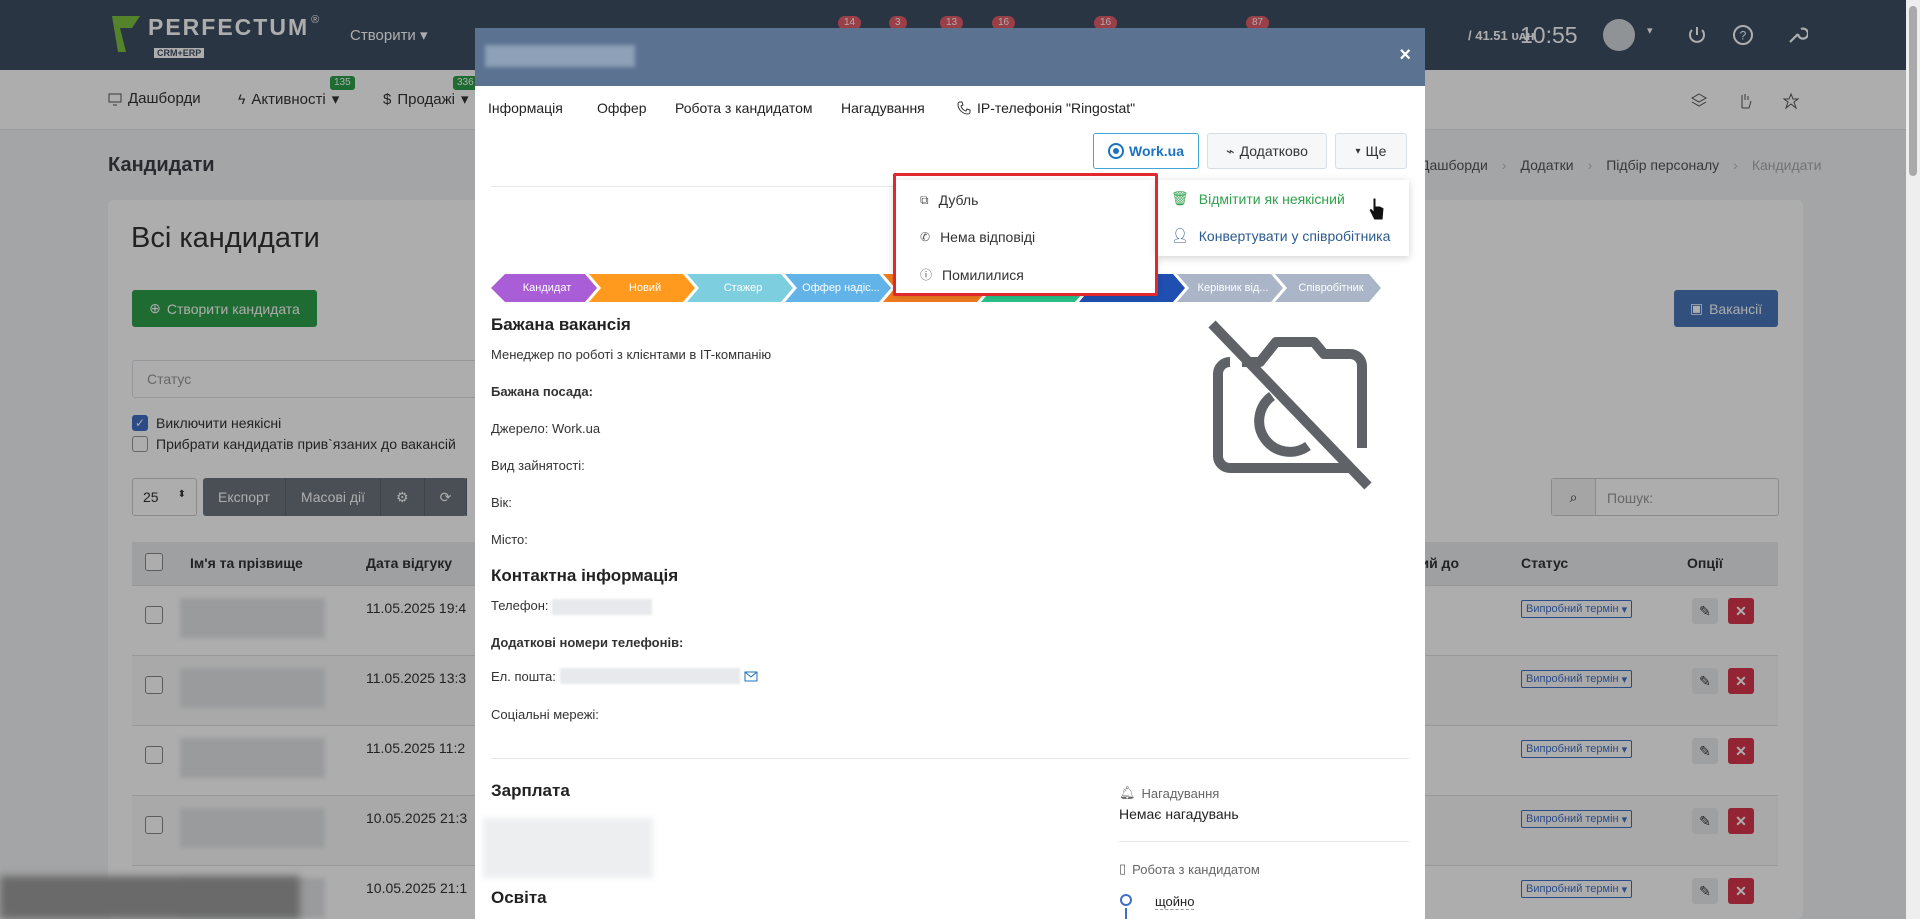 This screenshot has width=1920, height=919. What do you see at coordinates (1056, 108) in the screenshot?
I see `tab-ringostat-label: IP-телефонія "Ringostat"` at bounding box center [1056, 108].